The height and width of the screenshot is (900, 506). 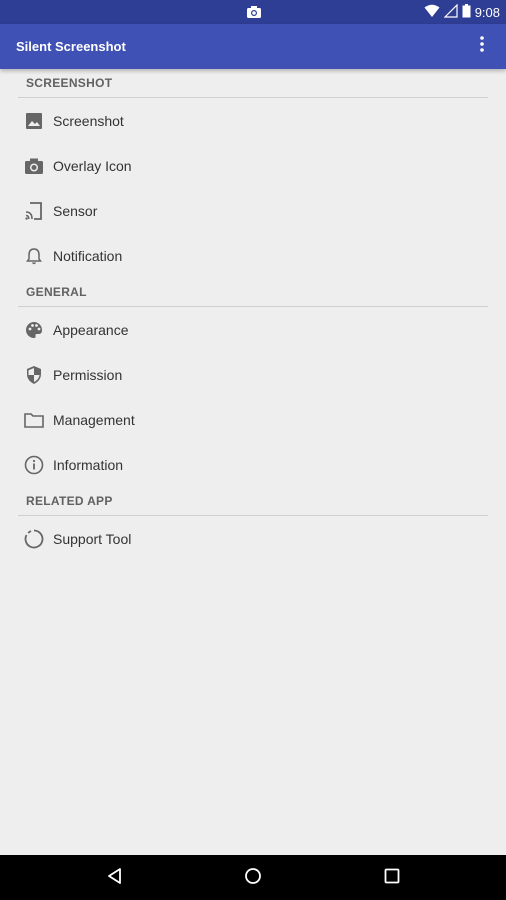 What do you see at coordinates (34, 330) in the screenshot?
I see `palette-icon` at bounding box center [34, 330].